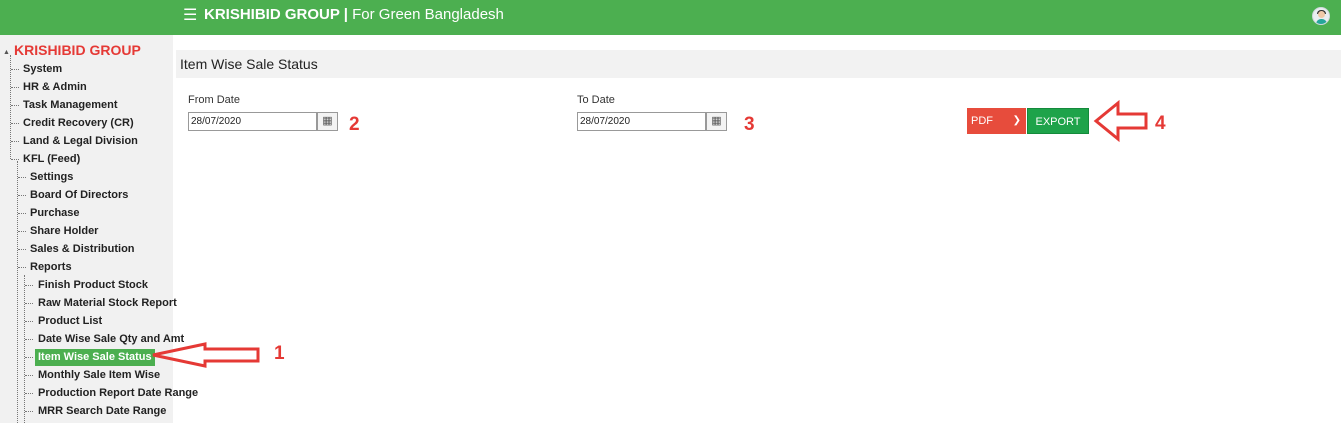 The height and width of the screenshot is (423, 1341). Describe the element at coordinates (279, 353) in the screenshot. I see `annotation-1: 1` at that location.